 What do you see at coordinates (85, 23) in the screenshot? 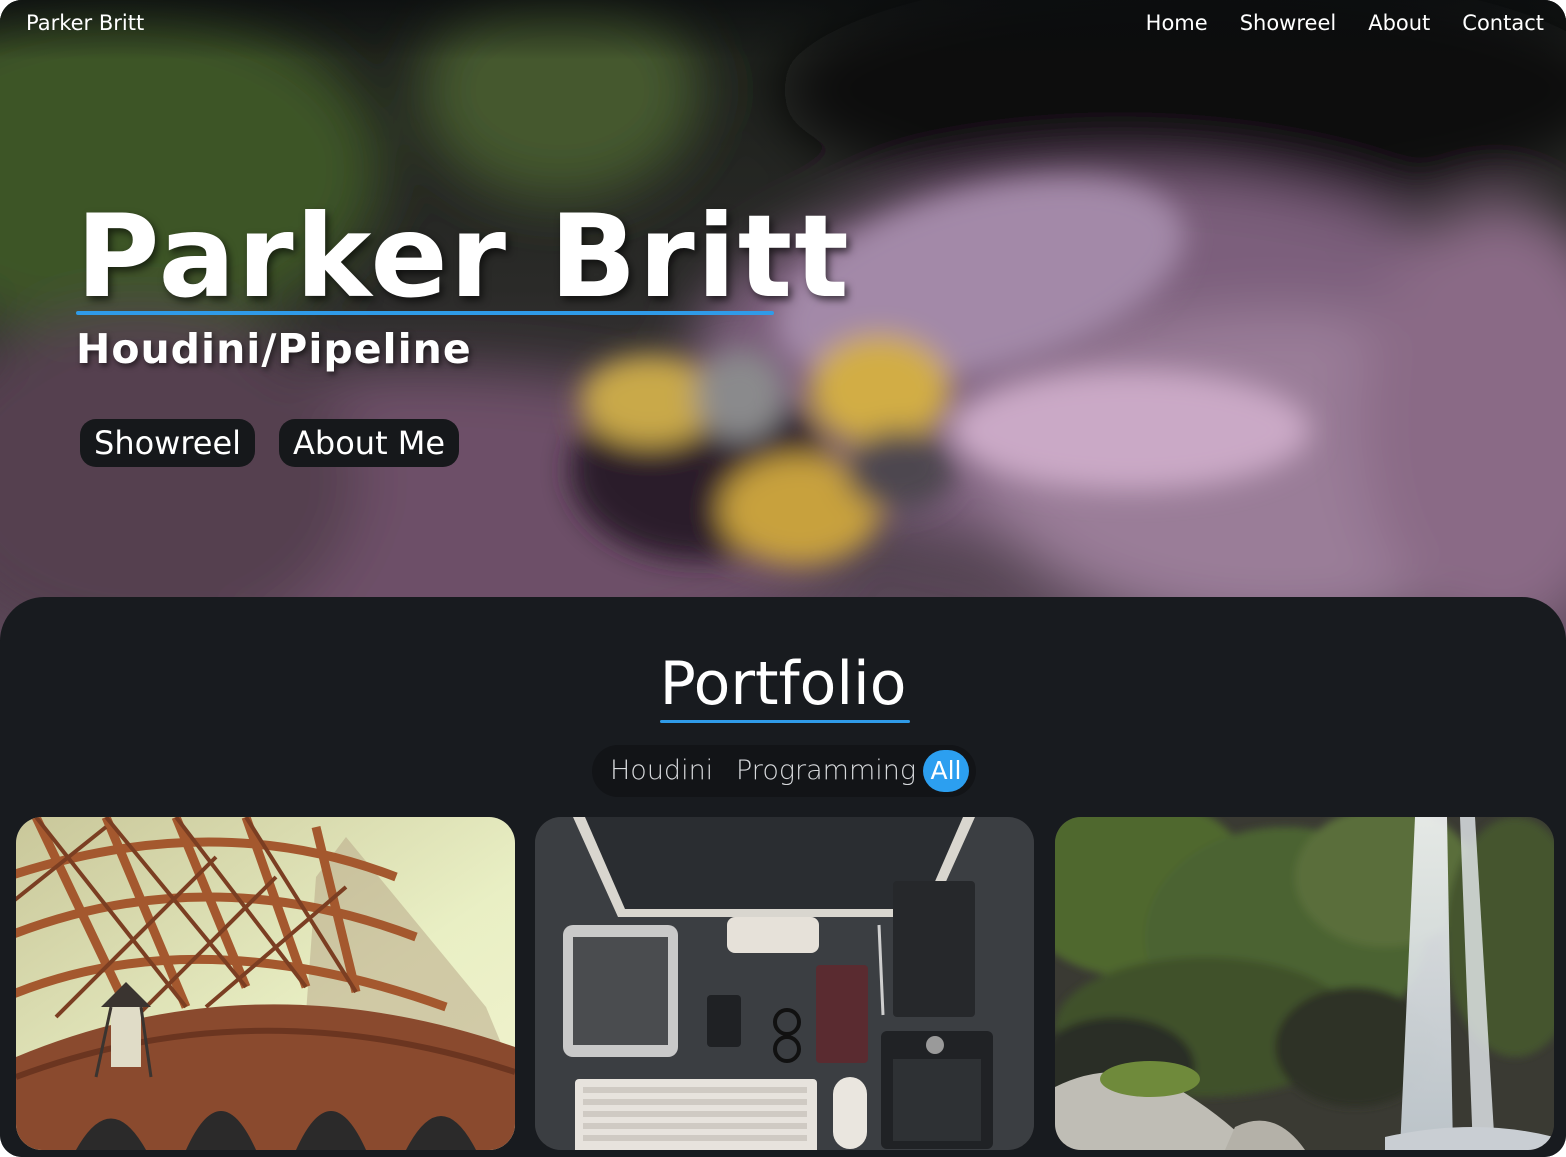
I see `brand-name: Parker Britt` at bounding box center [85, 23].